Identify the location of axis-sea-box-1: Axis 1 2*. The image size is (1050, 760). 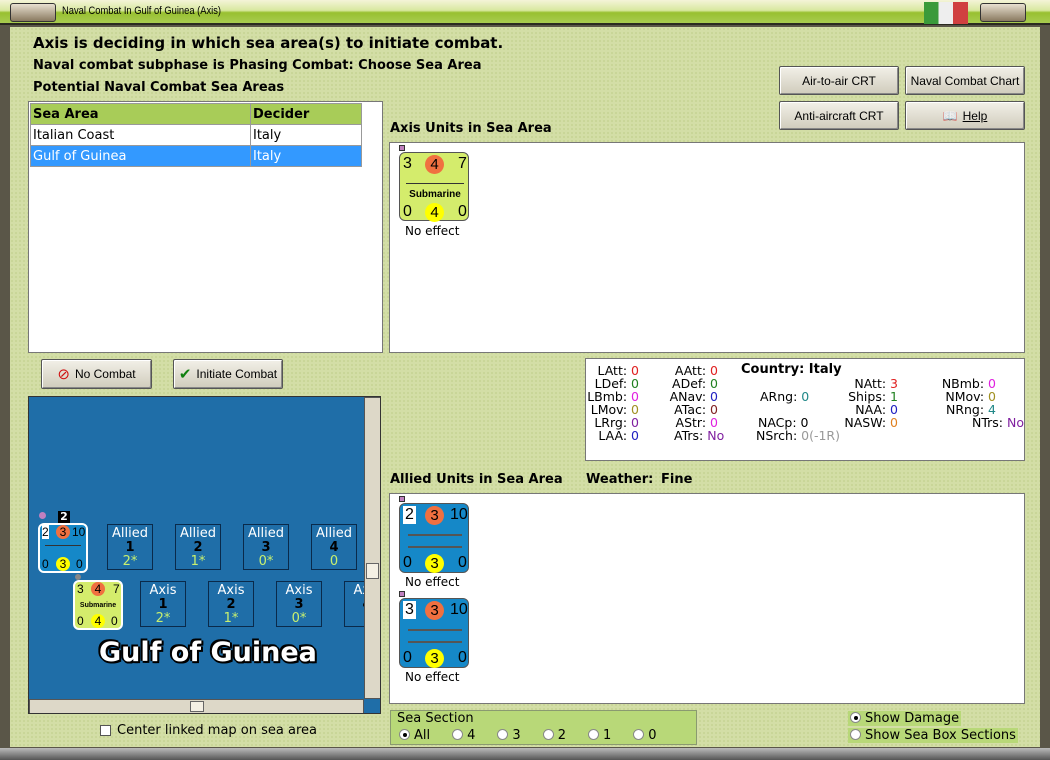
(163, 604).